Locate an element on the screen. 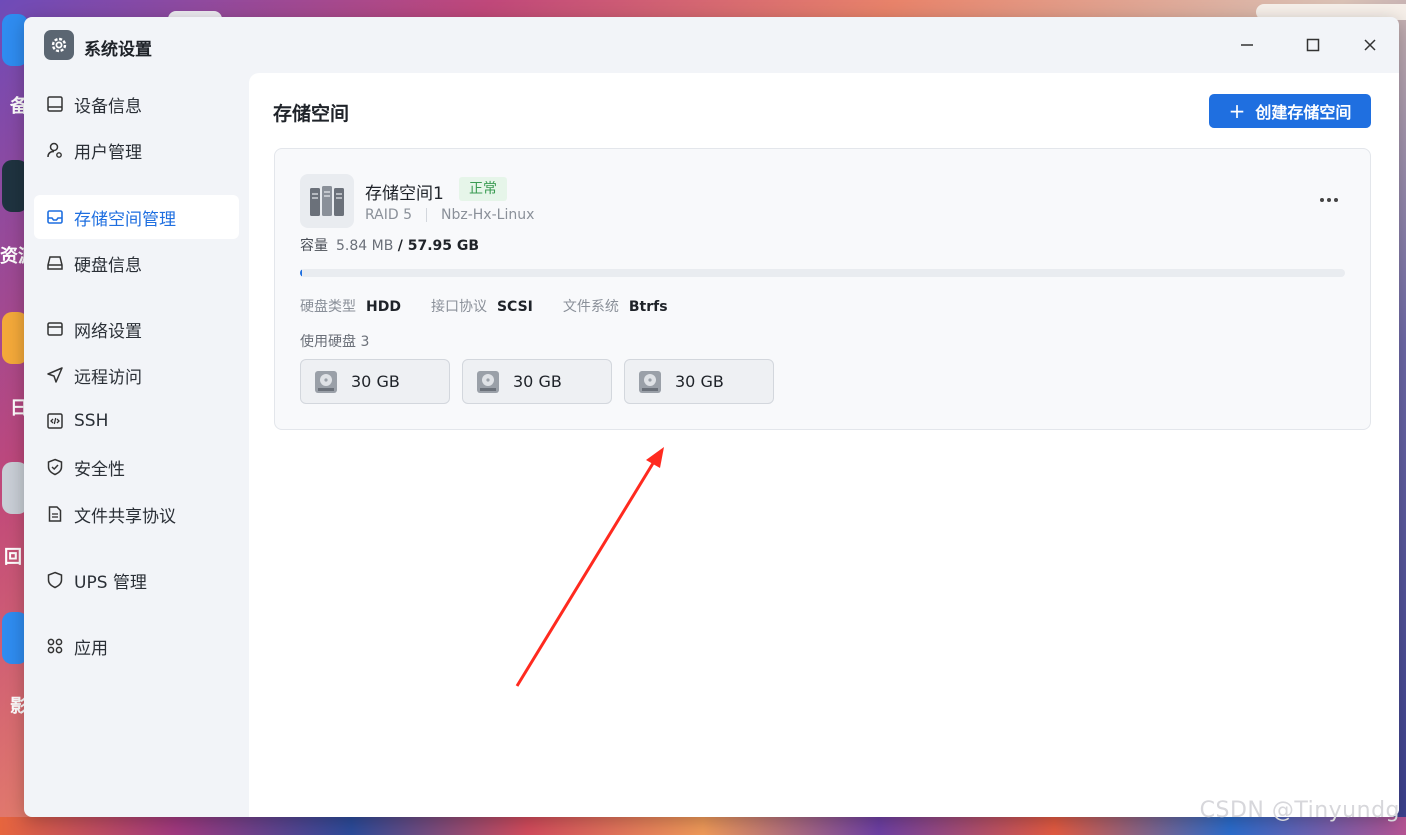 The image size is (1406, 835). spec-value: HDD is located at coordinates (383, 307).